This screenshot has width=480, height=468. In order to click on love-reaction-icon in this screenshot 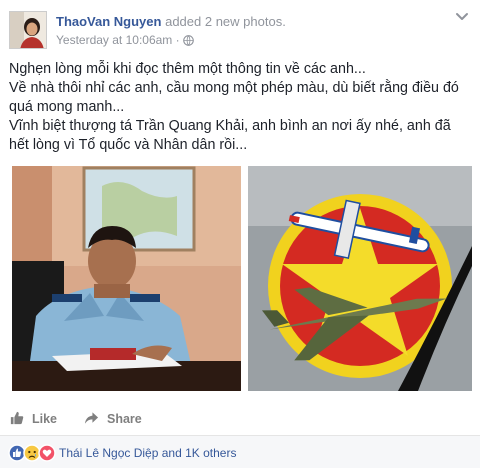, I will do `click(47, 453)`.